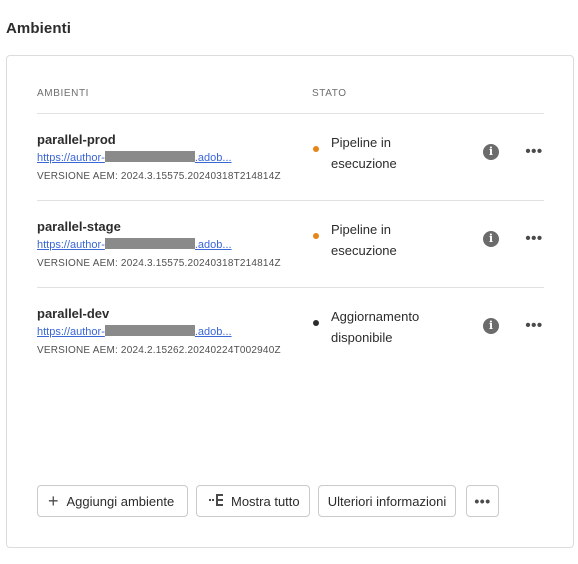 This screenshot has height=564, width=578. Describe the element at coordinates (63, 93) in the screenshot. I see `column-header-environments: AMBIENTI` at that location.